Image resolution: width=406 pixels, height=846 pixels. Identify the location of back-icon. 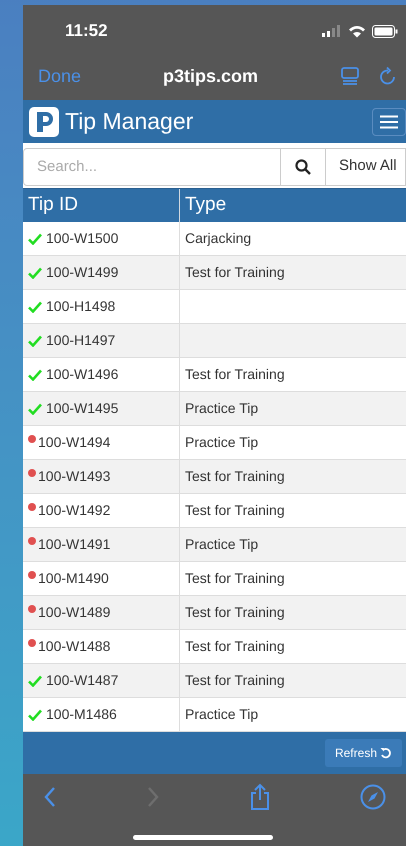
(50, 797).